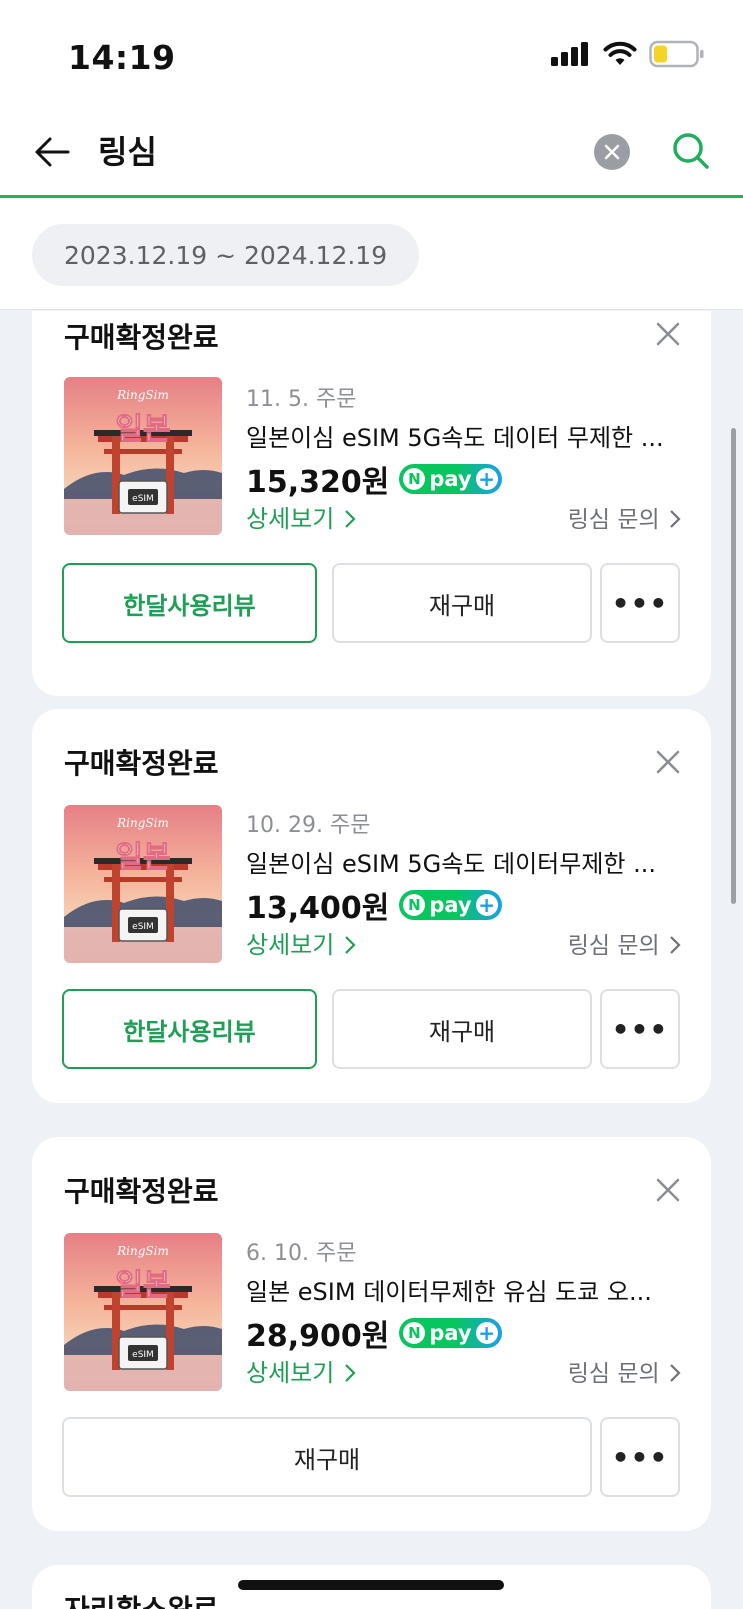 Image resolution: width=743 pixels, height=1609 pixels. Describe the element at coordinates (318, 908) in the screenshot. I see `price: 13,400원` at that location.